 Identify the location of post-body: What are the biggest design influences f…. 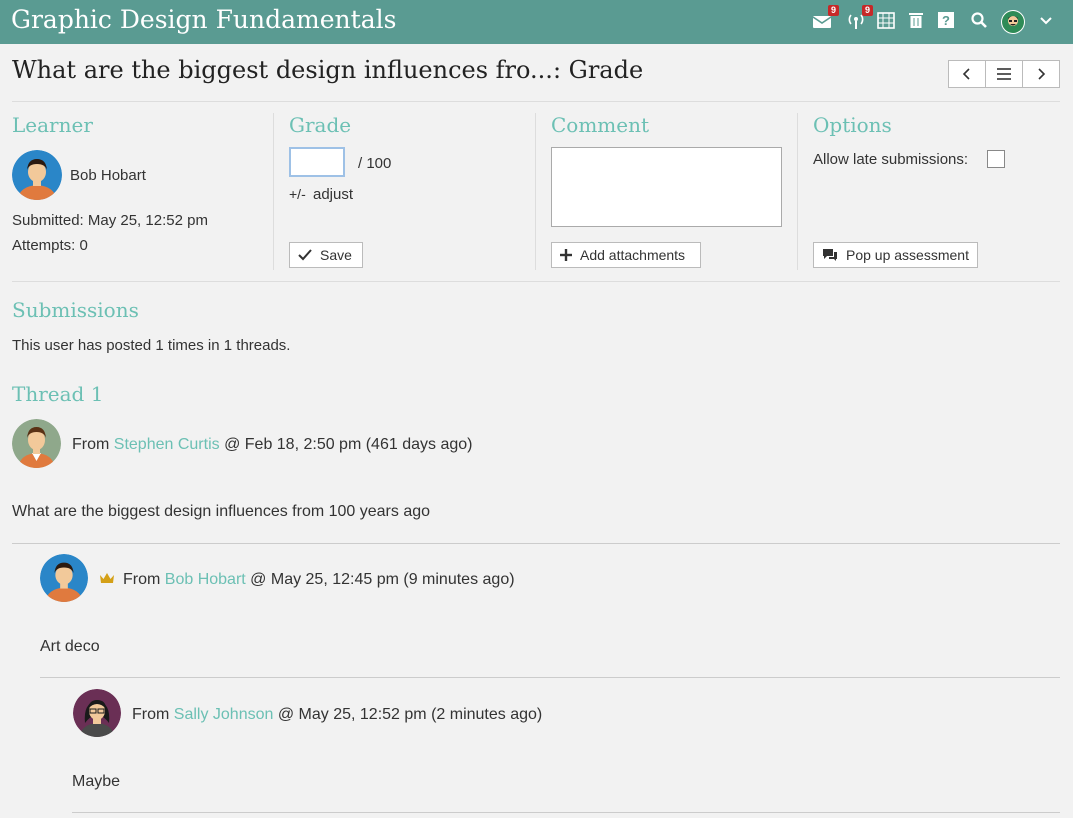
(221, 511).